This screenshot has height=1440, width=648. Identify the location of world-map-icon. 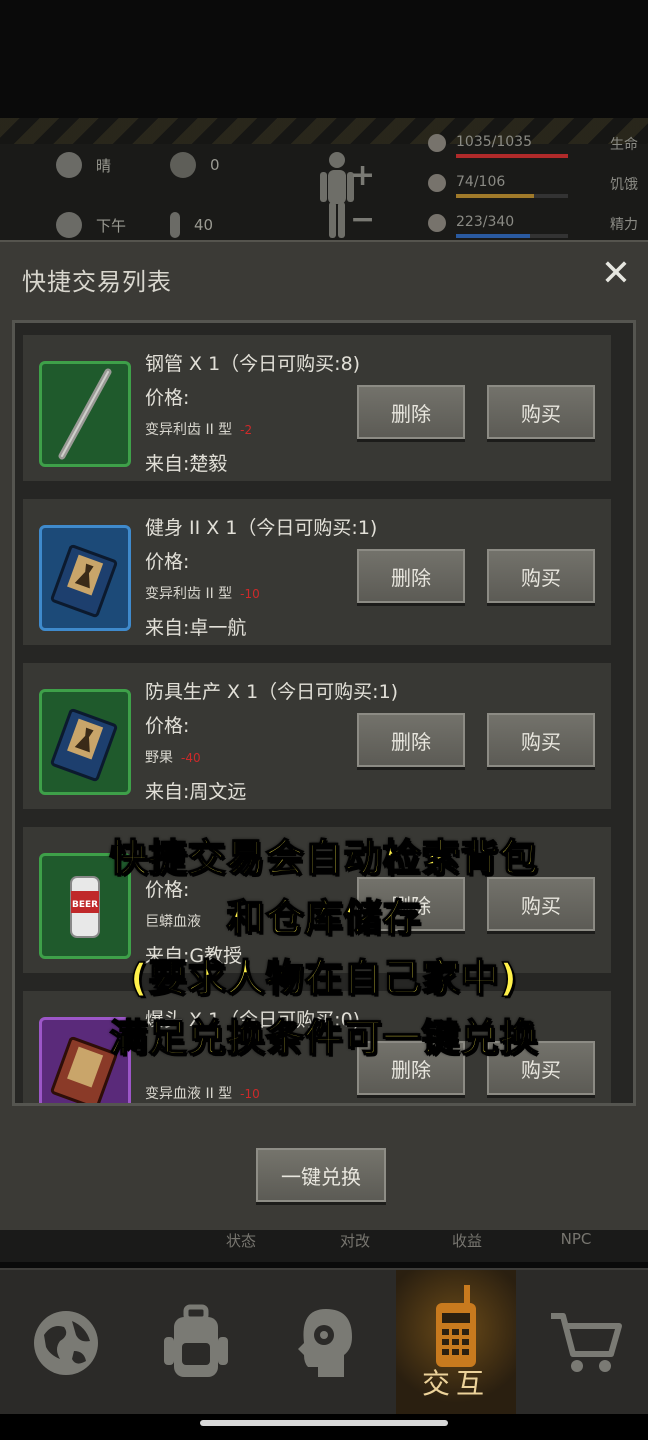
(66, 1343).